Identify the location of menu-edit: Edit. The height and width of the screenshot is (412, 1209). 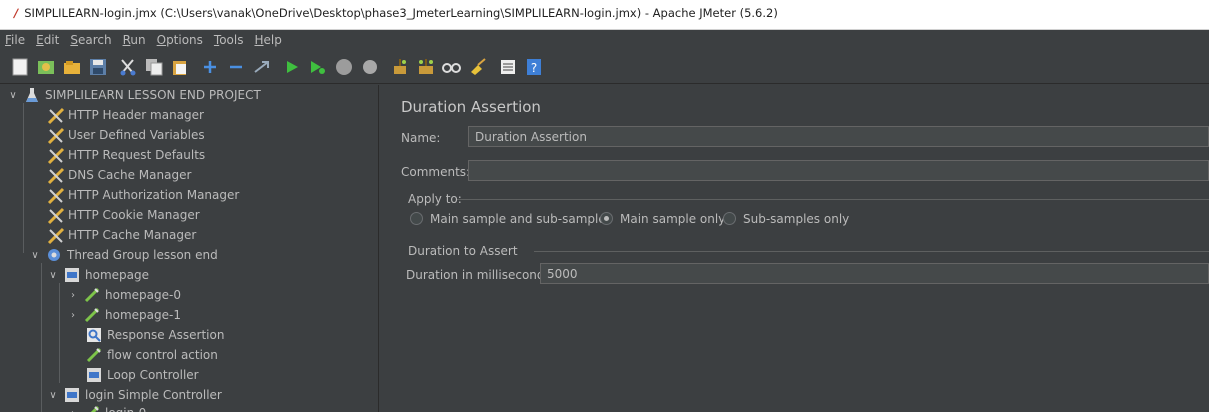
(47, 40).